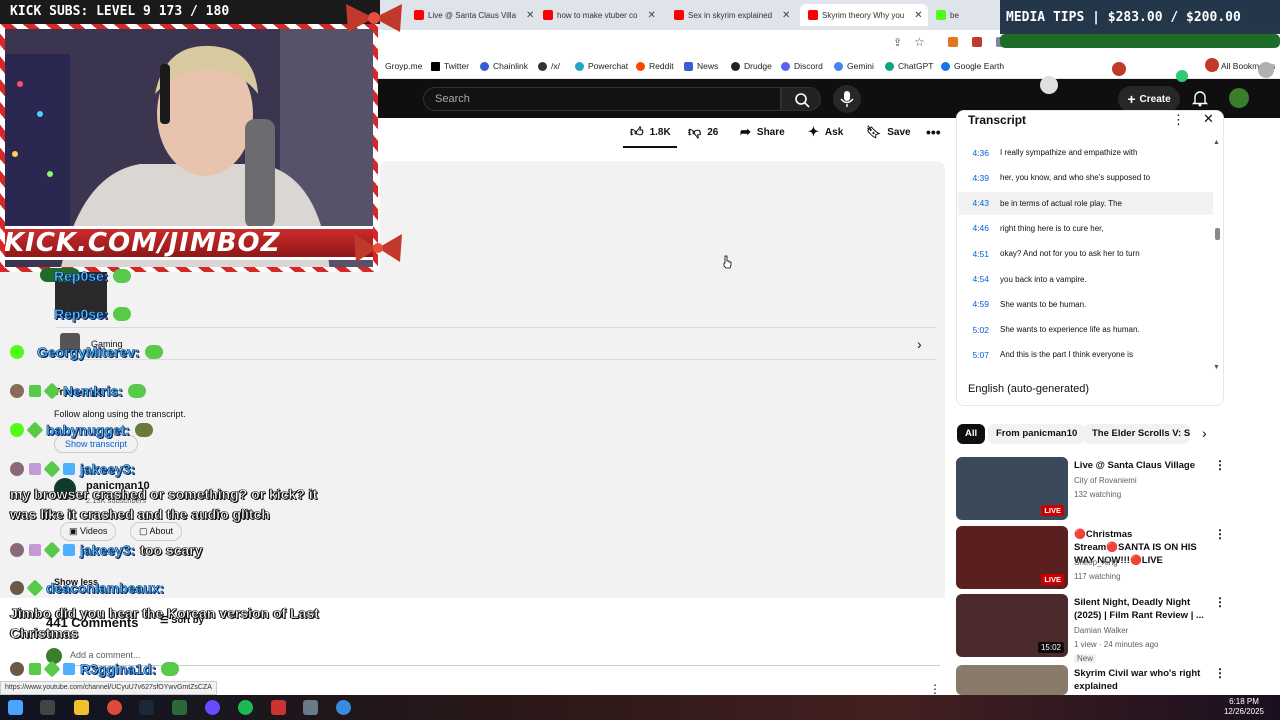  What do you see at coordinates (1085, 279) in the screenshot?
I see `transcript-segment: 4:54 you back into a vampire.` at bounding box center [1085, 279].